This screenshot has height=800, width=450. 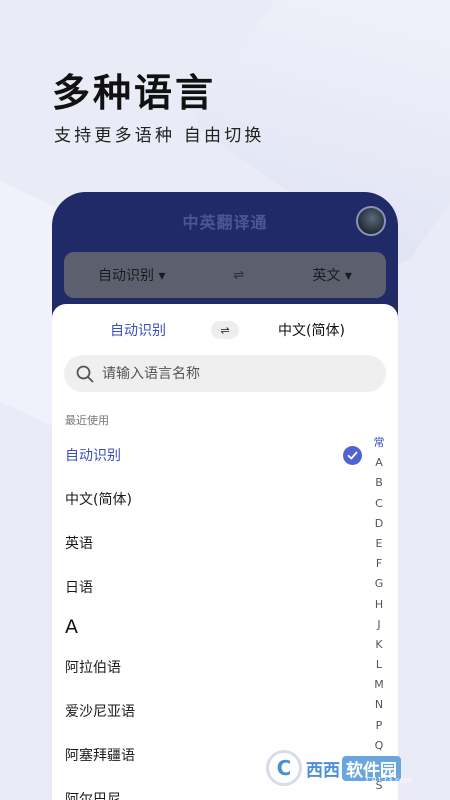 I want to click on index-letter: K, so click(x=378, y=645).